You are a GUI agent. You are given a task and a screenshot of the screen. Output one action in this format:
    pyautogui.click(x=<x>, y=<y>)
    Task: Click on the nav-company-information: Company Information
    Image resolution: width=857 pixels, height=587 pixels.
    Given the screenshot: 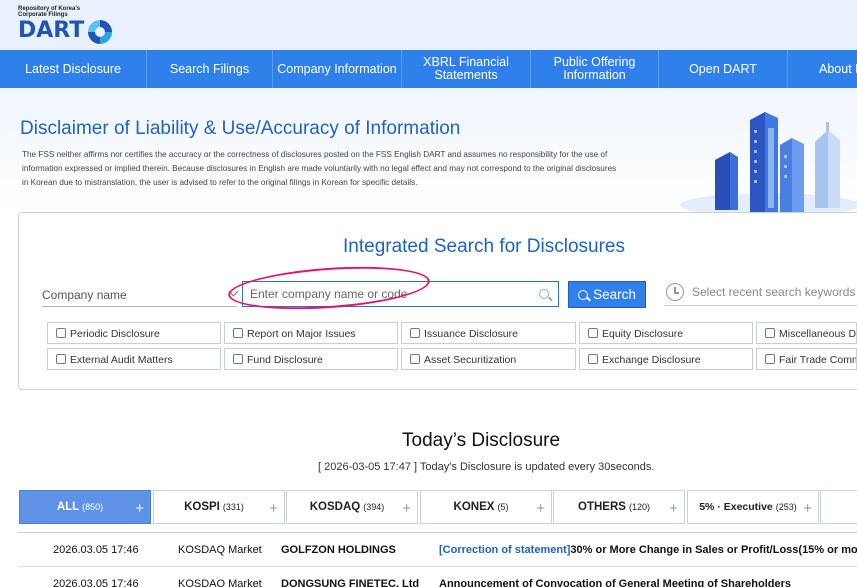 What is the action you would take?
    pyautogui.click(x=337, y=69)
    